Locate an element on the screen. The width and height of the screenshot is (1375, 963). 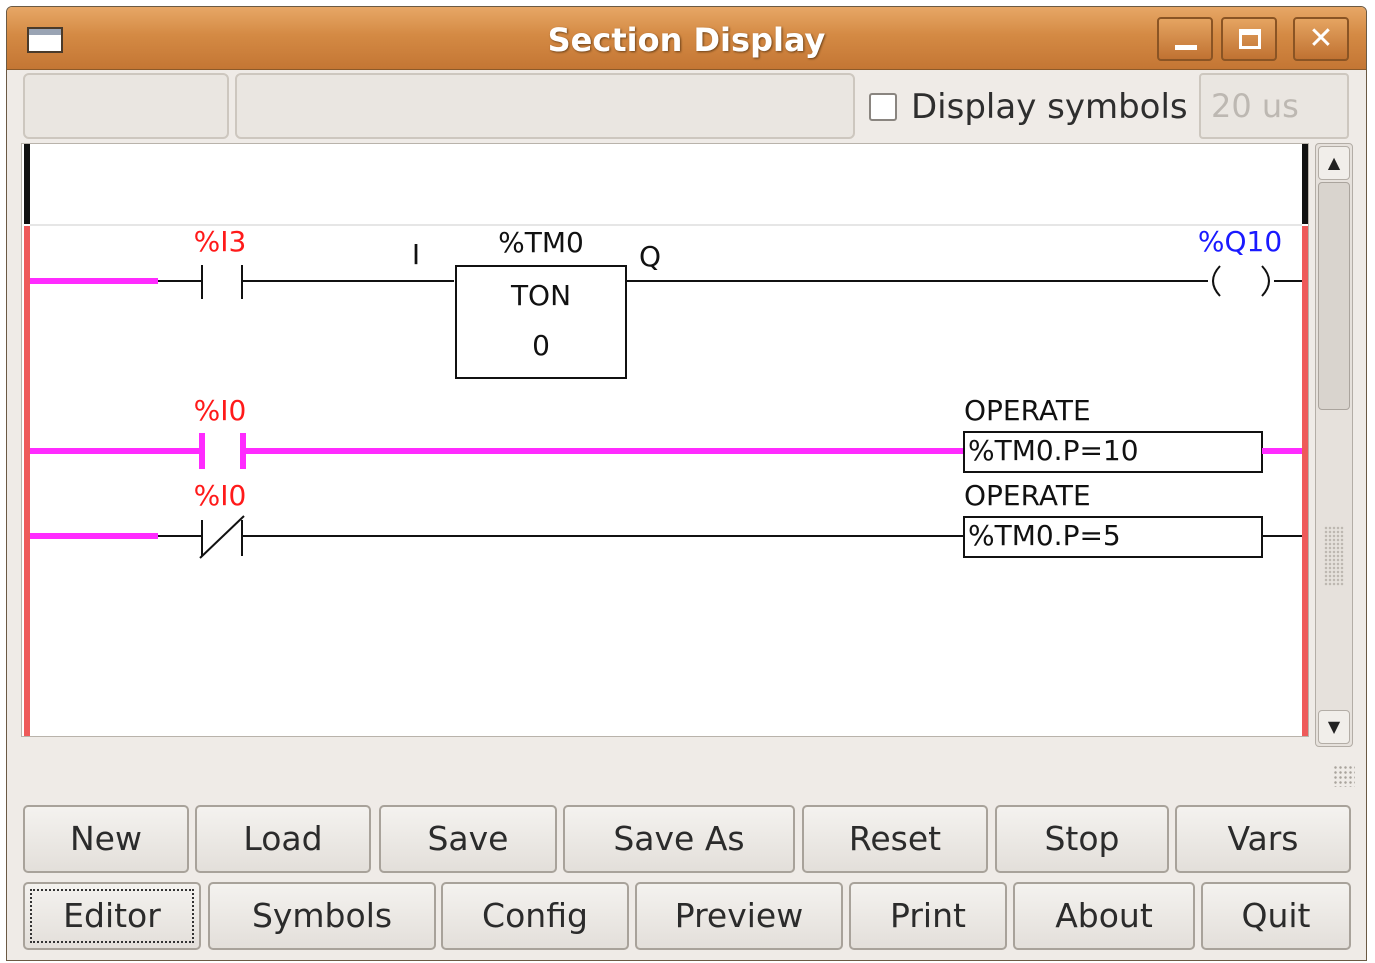
arrow-down-icon: ▼ is located at coordinates (1334, 726).